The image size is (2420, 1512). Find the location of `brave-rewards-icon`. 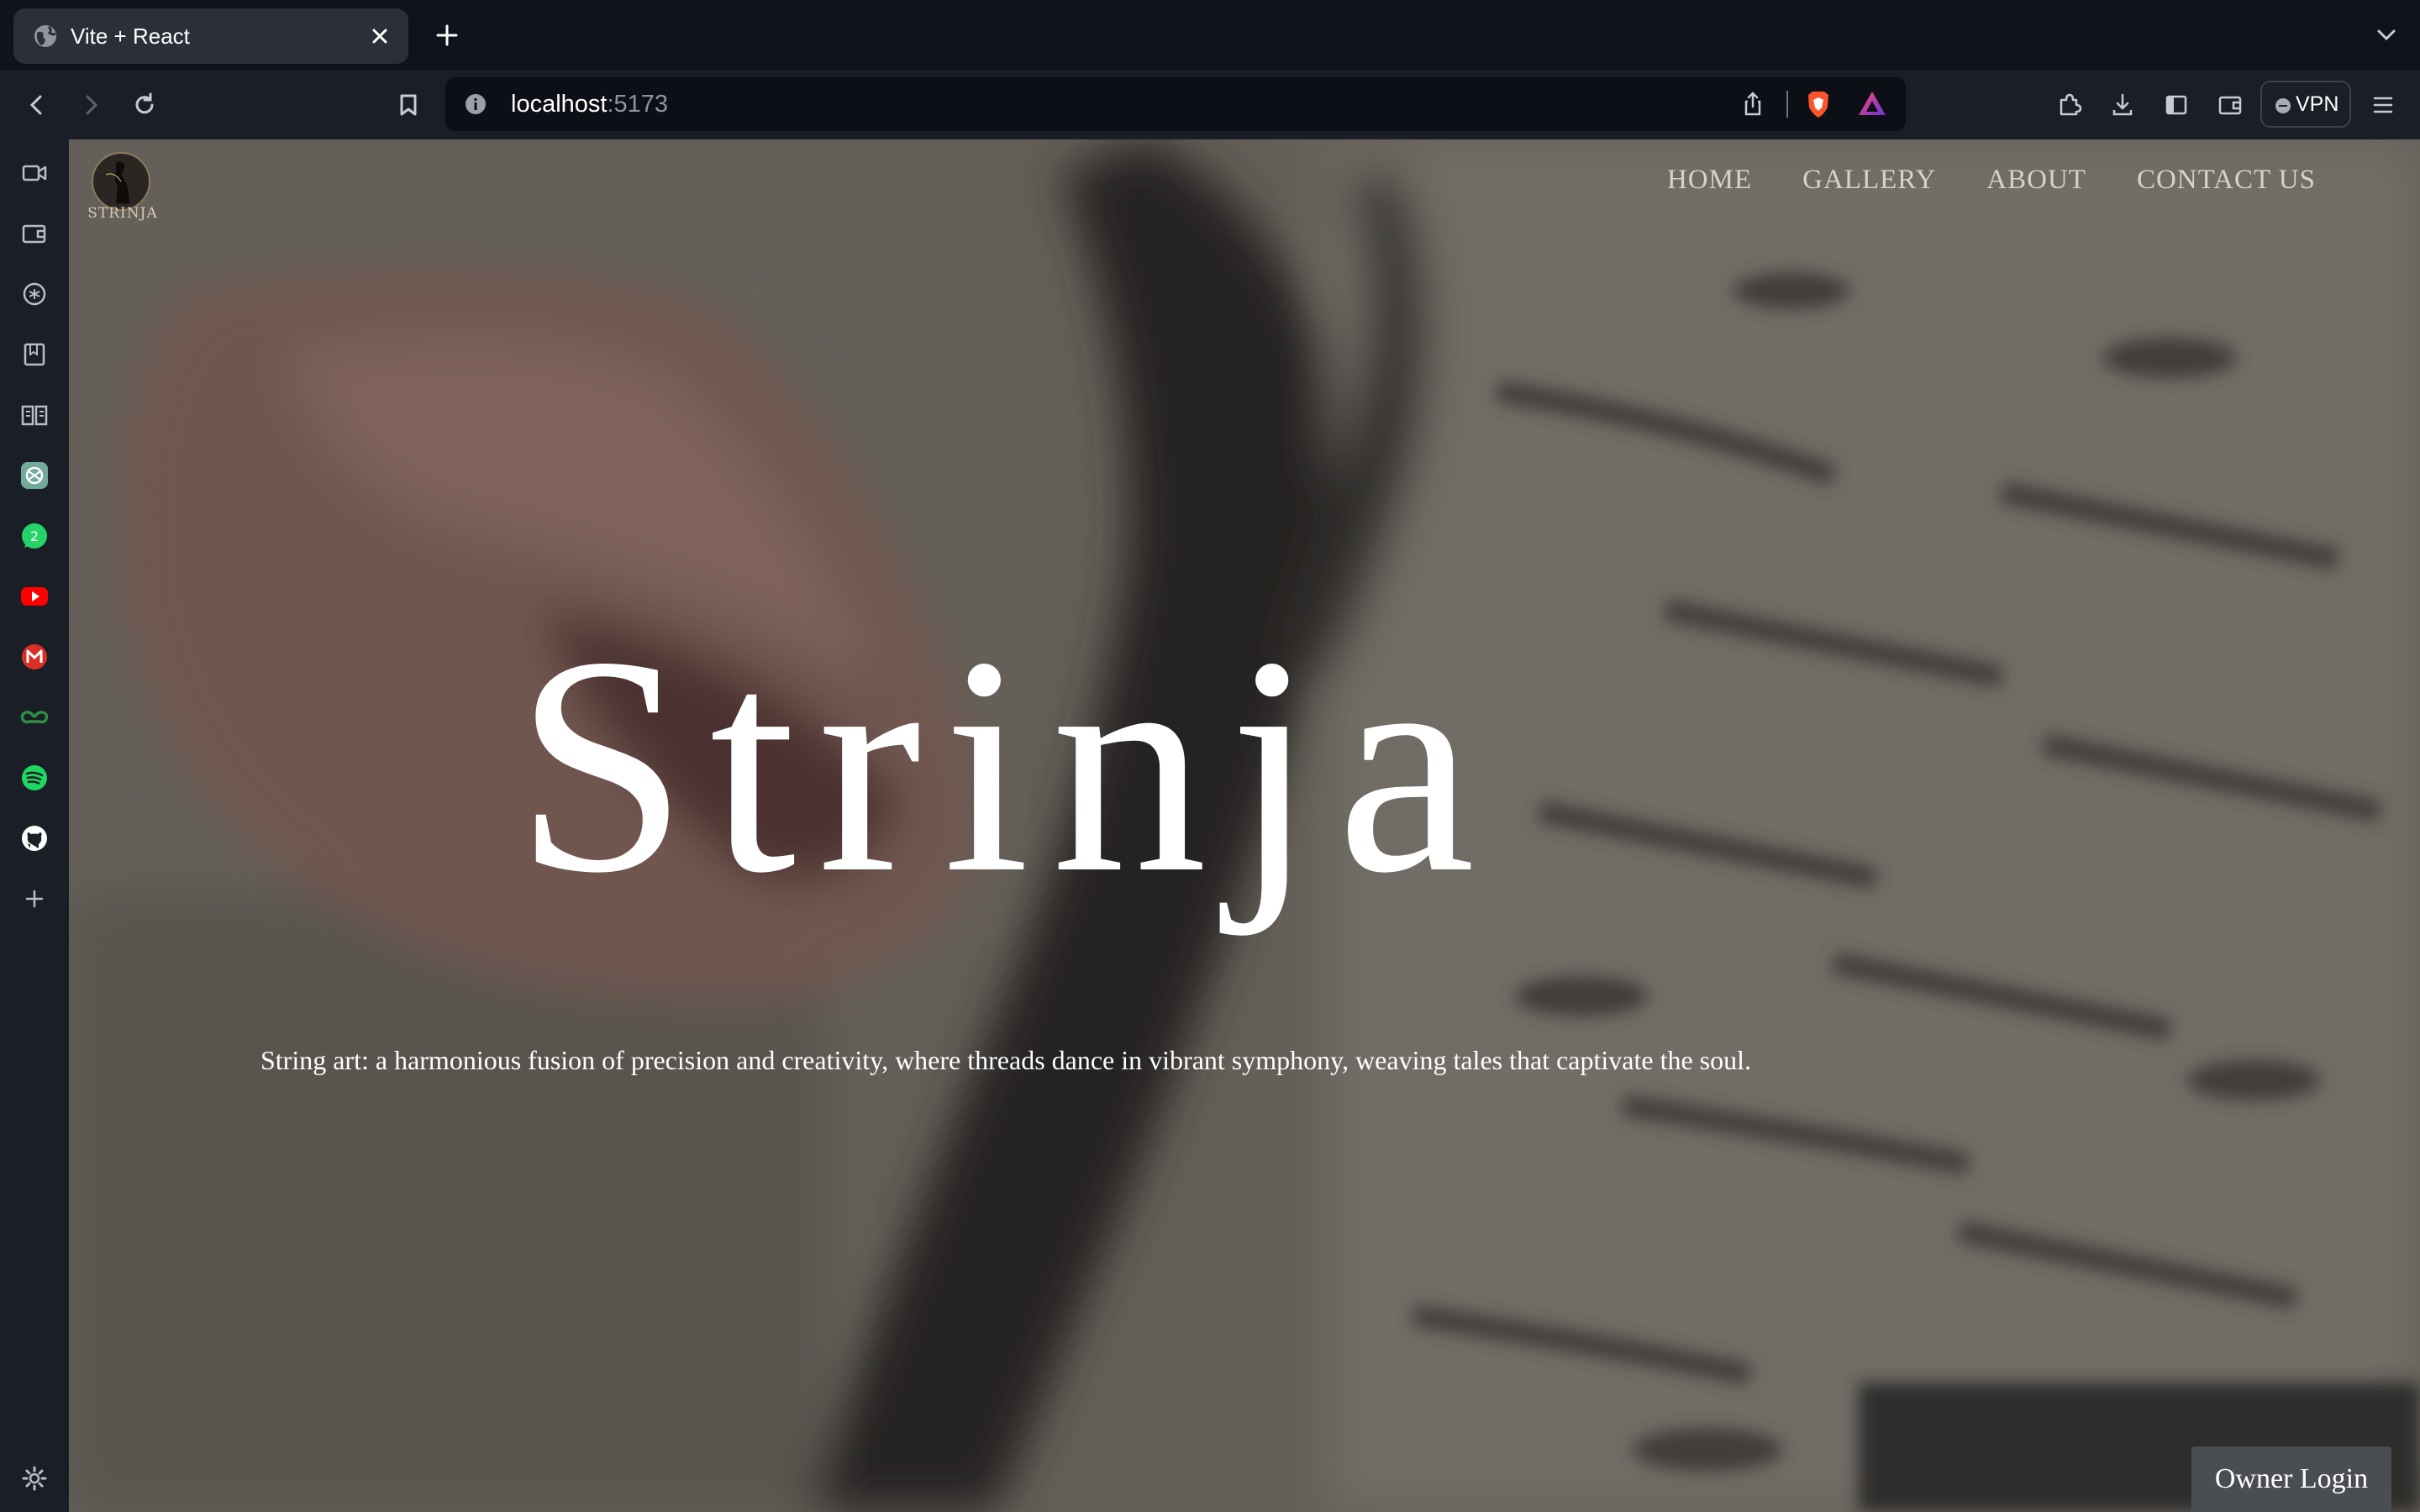

brave-rewards-icon is located at coordinates (1872, 104).